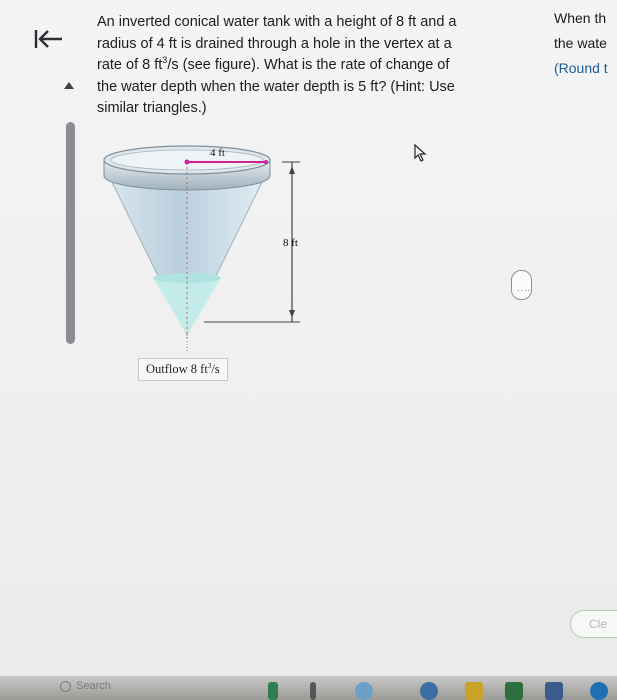 Image resolution: width=617 pixels, height=700 pixels. Describe the element at coordinates (130, 65) in the screenshot. I see `question-line-3-prefix: rate of 8 ft` at that location.